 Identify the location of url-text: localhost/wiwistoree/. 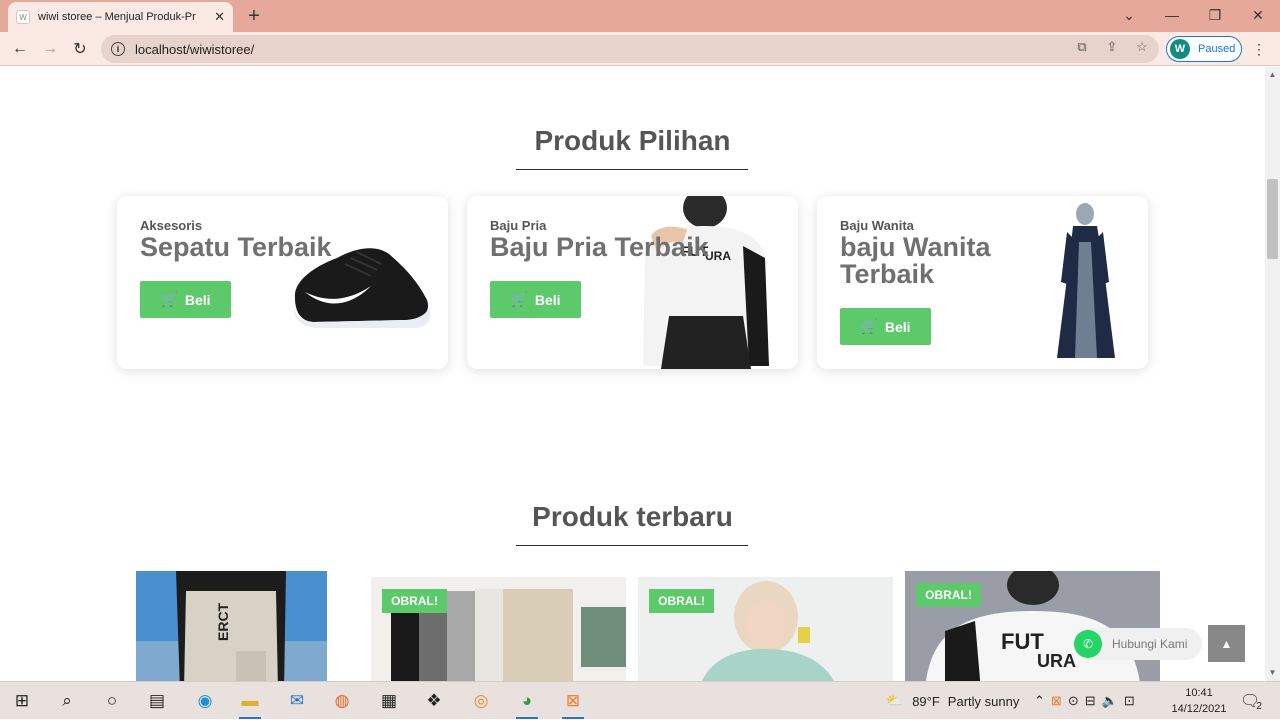
(195, 49).